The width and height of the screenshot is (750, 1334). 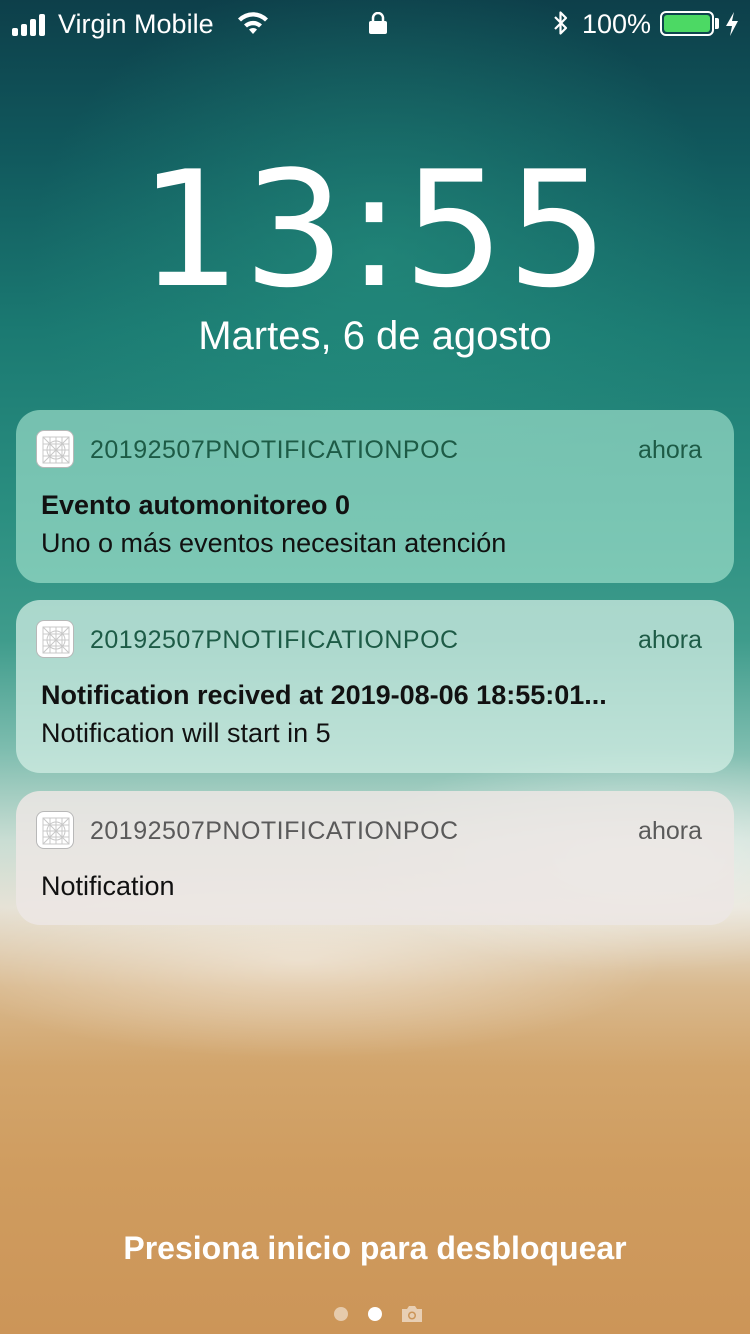 What do you see at coordinates (412, 1314) in the screenshot?
I see `camera-icon` at bounding box center [412, 1314].